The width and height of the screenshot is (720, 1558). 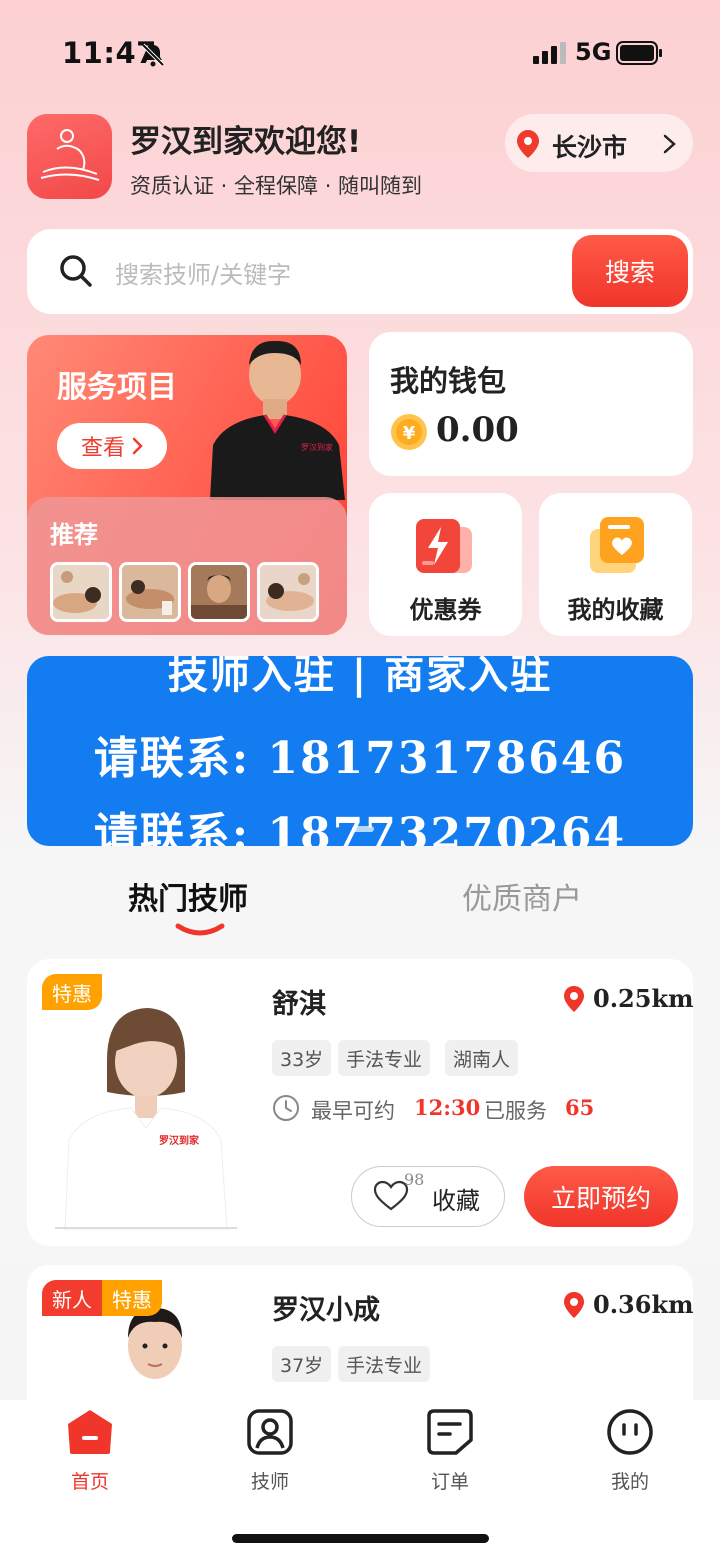 What do you see at coordinates (270, 1480) in the screenshot?
I see `nav-technician-label: 技师` at bounding box center [270, 1480].